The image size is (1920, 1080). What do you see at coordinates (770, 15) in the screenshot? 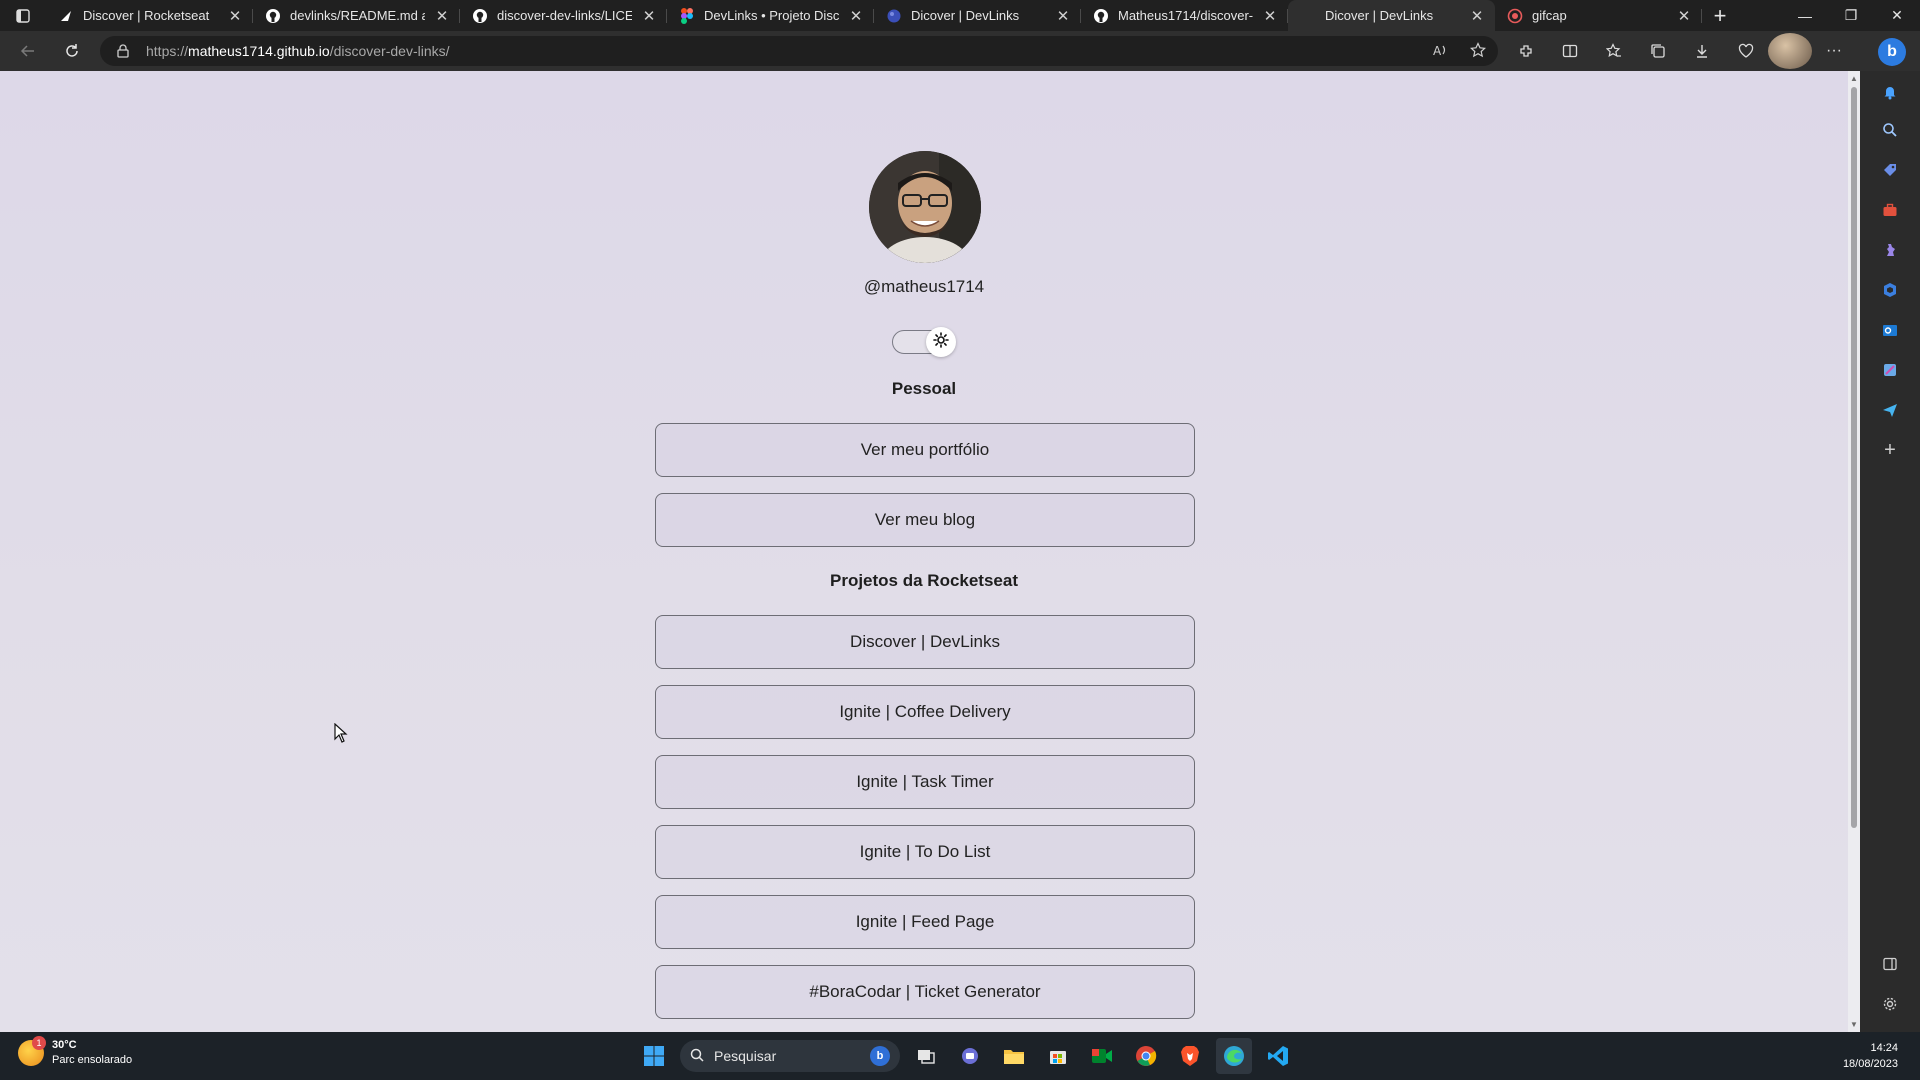
I see `tab: DevLinks • Projeto Discove ✕` at bounding box center [770, 15].